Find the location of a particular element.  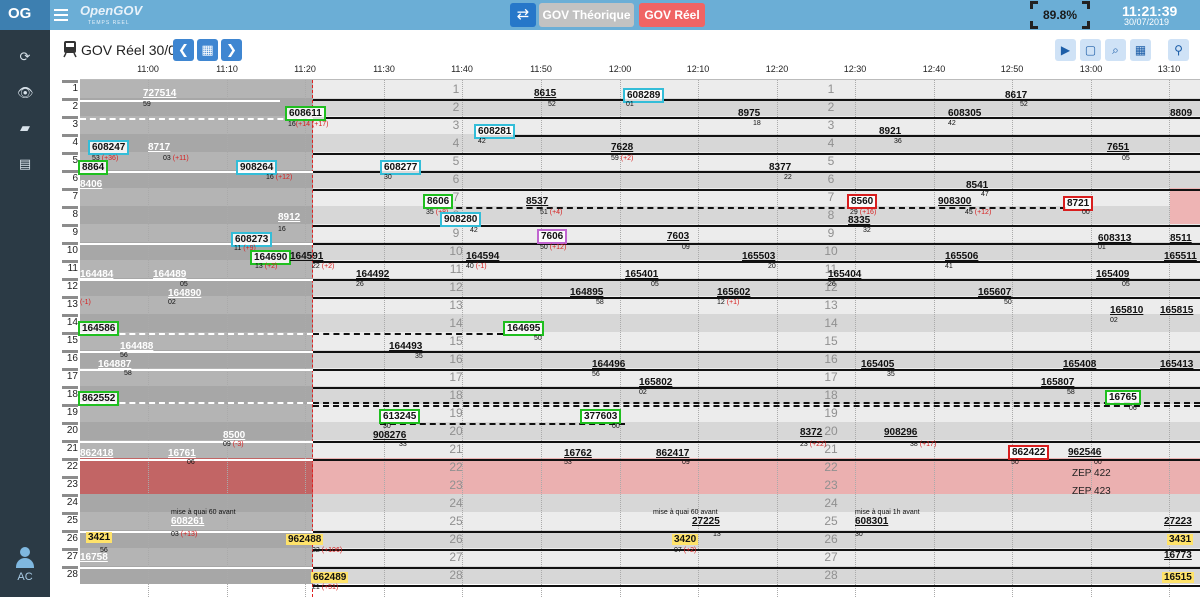

train-164489: 164489 is located at coordinates (169, 274).